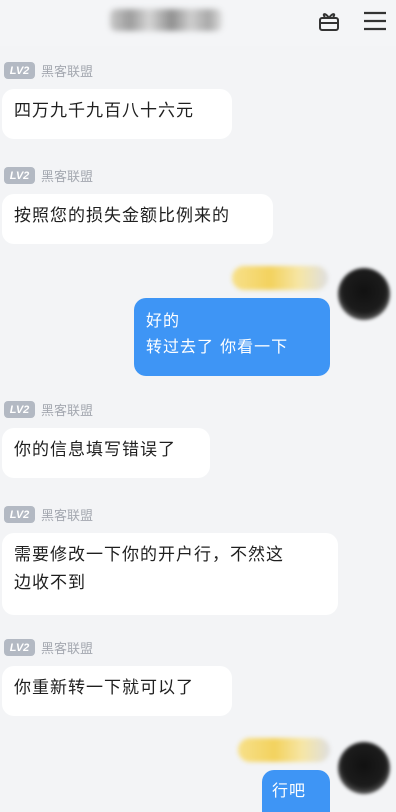 The image size is (396, 812). Describe the element at coordinates (329, 21) in the screenshot. I see `gift-box-icon` at that location.